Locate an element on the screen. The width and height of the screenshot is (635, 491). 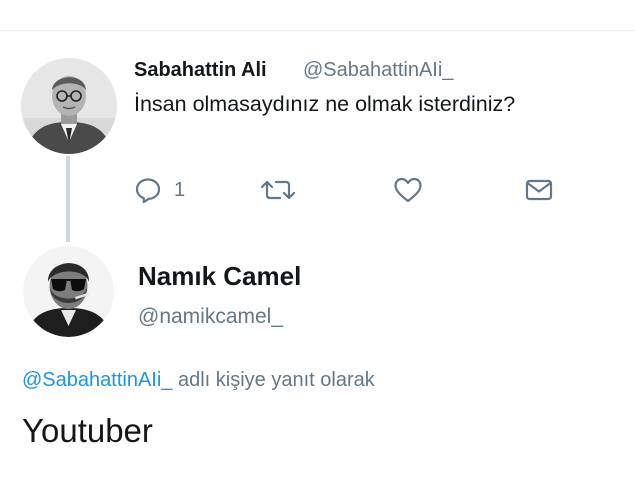
reply-button: 1 is located at coordinates (159, 190).